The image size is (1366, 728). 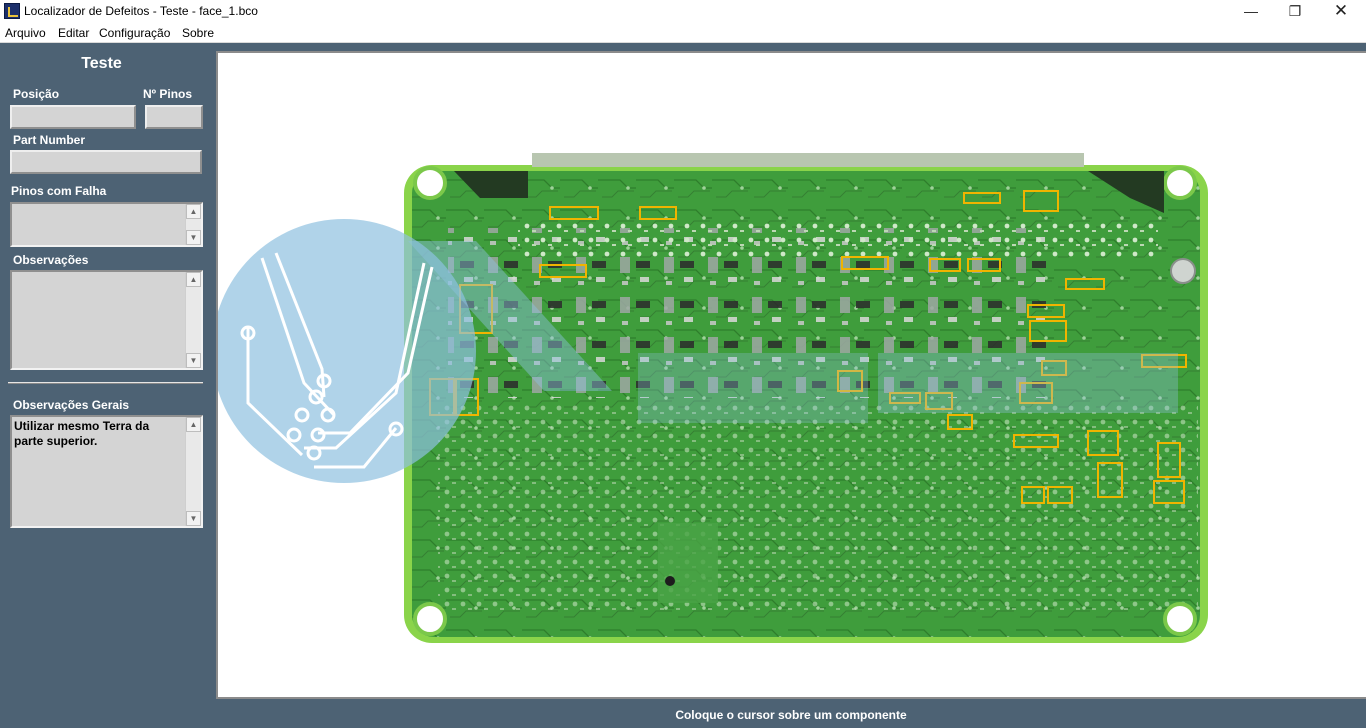 What do you see at coordinates (73, 33) in the screenshot?
I see `menu-editar: Editar` at bounding box center [73, 33].